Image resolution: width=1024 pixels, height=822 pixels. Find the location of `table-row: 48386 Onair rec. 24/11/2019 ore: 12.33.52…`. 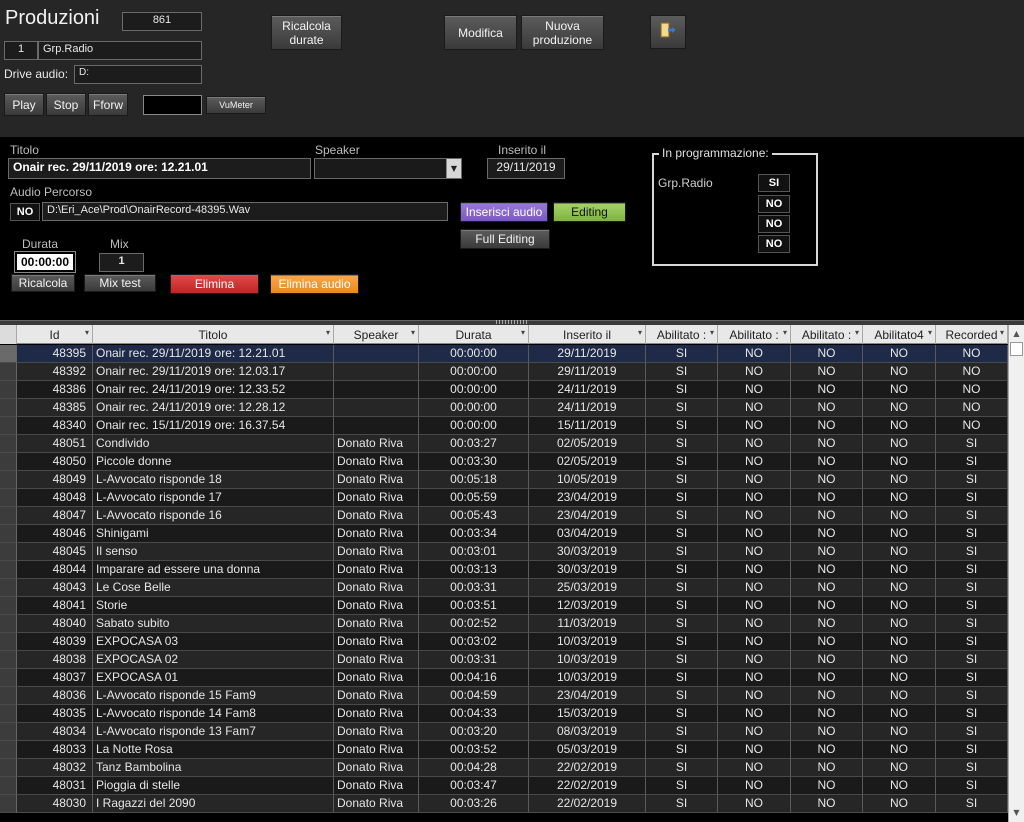

table-row: 48386 Onair rec. 24/11/2019 ore: 12.33.52… is located at coordinates (504, 390).